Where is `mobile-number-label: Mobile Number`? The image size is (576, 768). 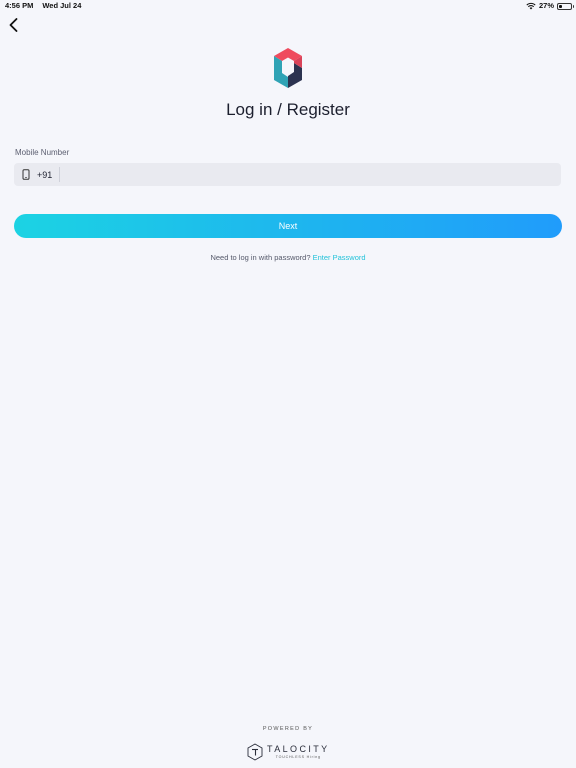 mobile-number-label: Mobile Number is located at coordinates (42, 152).